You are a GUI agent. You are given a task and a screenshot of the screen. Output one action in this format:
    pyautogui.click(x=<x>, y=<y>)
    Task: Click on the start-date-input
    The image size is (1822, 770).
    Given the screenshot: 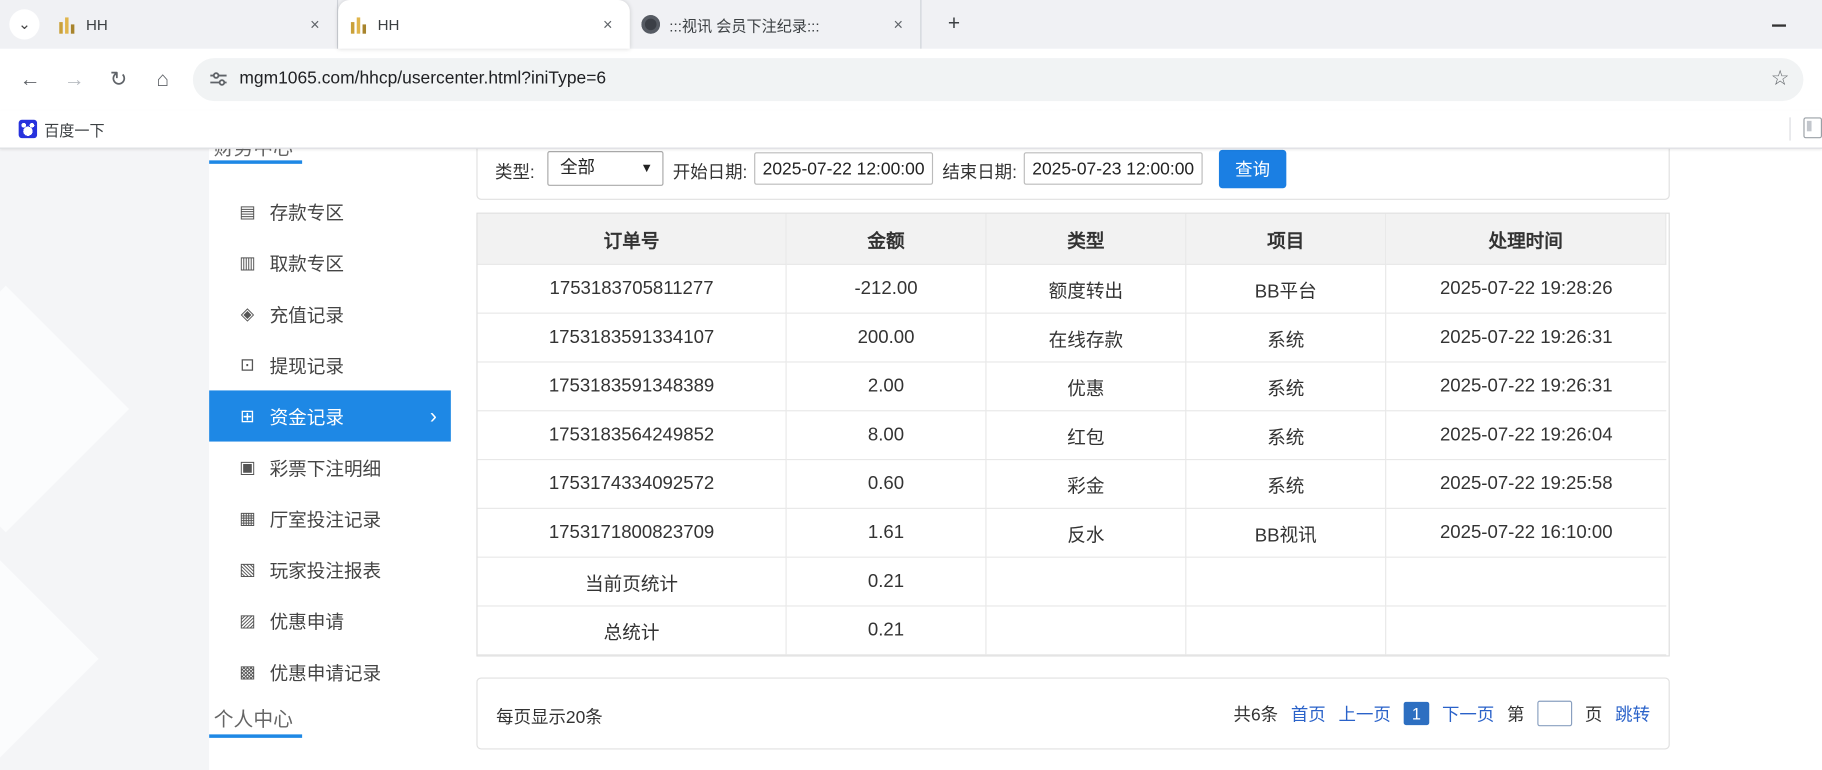 What is the action you would take?
    pyautogui.click(x=844, y=168)
    